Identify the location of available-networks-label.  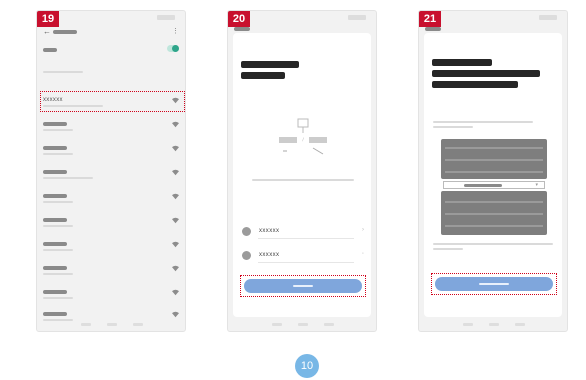
(63, 72).